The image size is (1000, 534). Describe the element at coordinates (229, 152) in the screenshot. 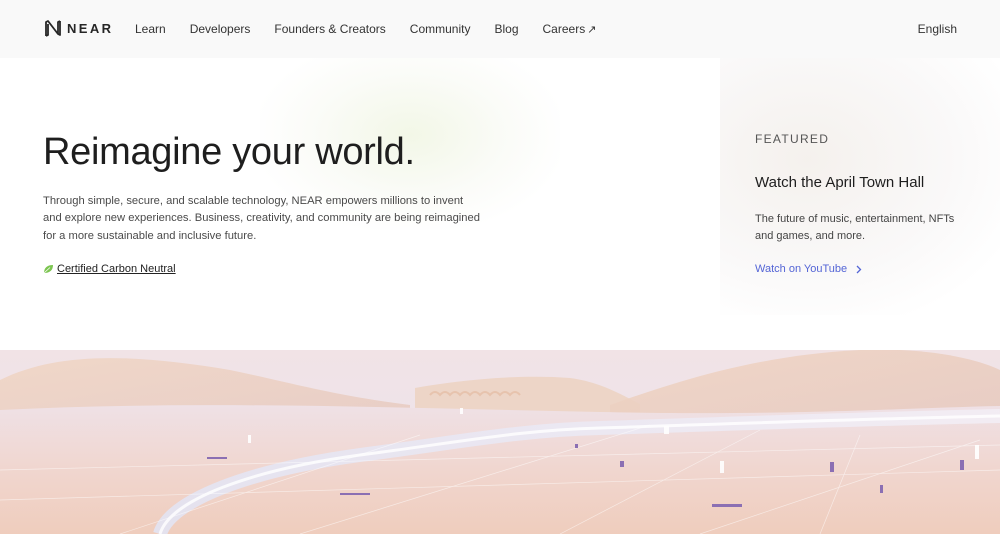

I see `hero-title: Reimagine your world.` at that location.